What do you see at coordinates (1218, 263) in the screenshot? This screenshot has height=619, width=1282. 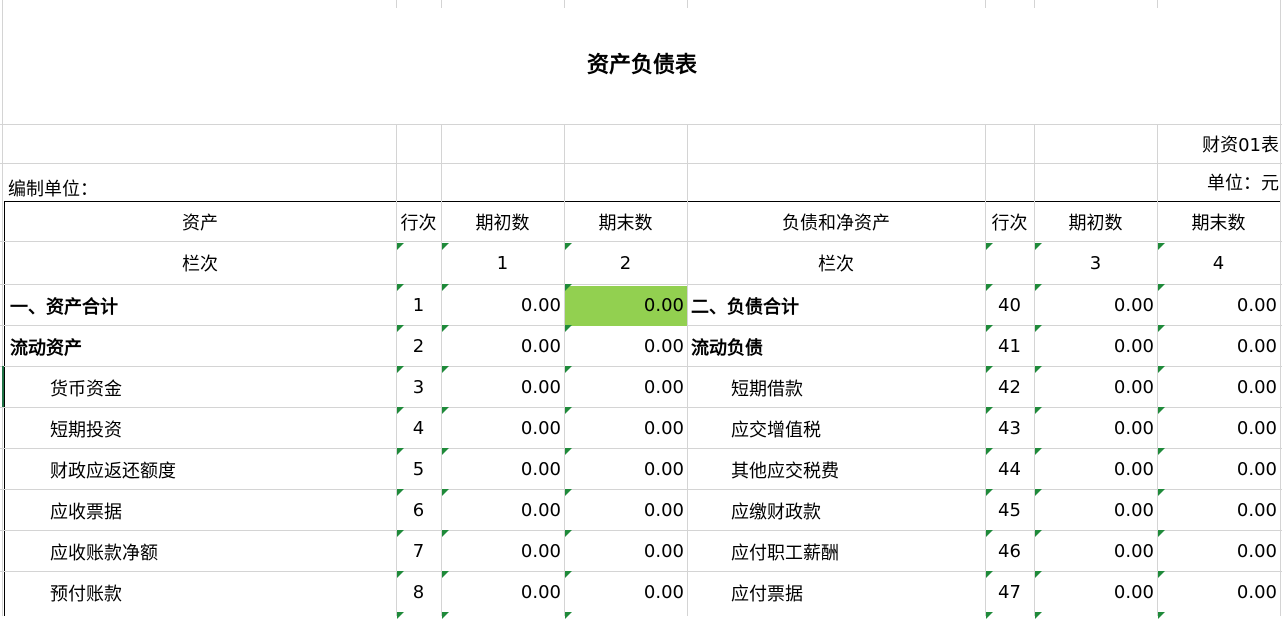 I see `column-index-4: 4` at bounding box center [1218, 263].